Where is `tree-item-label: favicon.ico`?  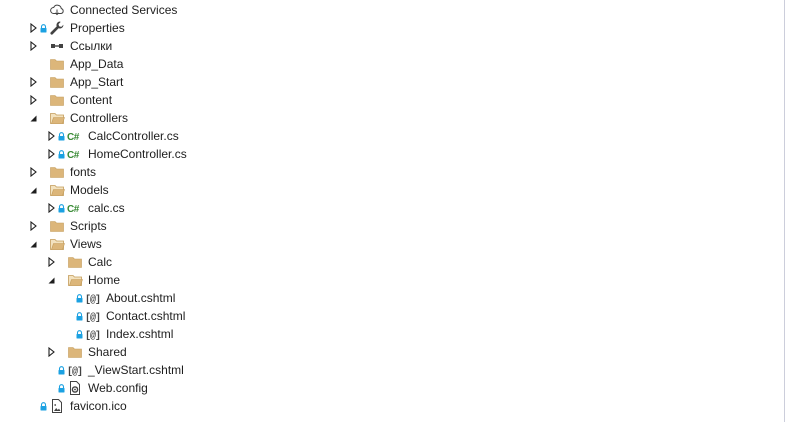 tree-item-label: favicon.ico is located at coordinates (98, 406).